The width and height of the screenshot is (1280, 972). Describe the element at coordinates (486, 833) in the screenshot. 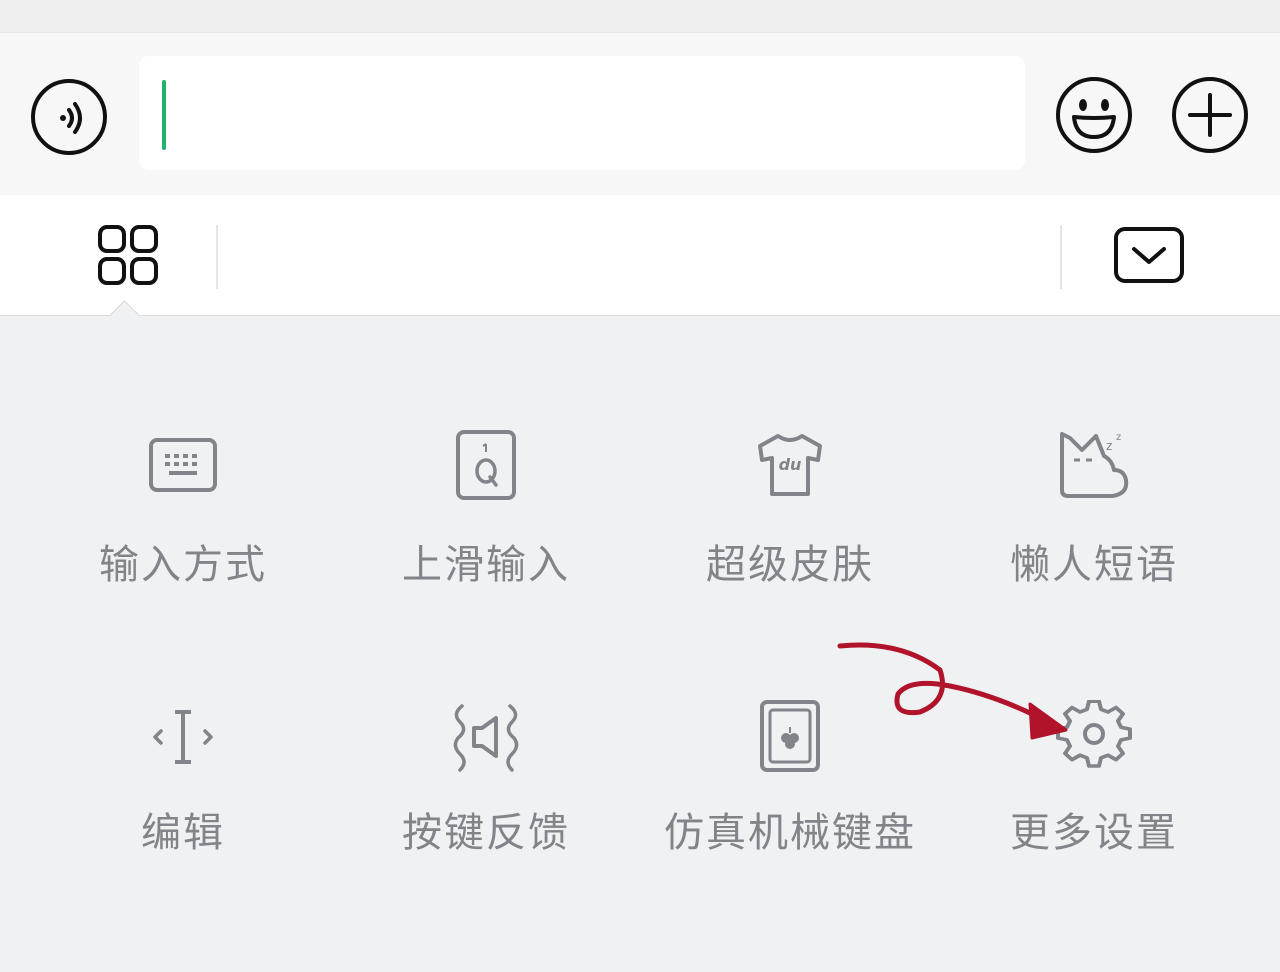

I see `tile-label: 按键反馈` at that location.